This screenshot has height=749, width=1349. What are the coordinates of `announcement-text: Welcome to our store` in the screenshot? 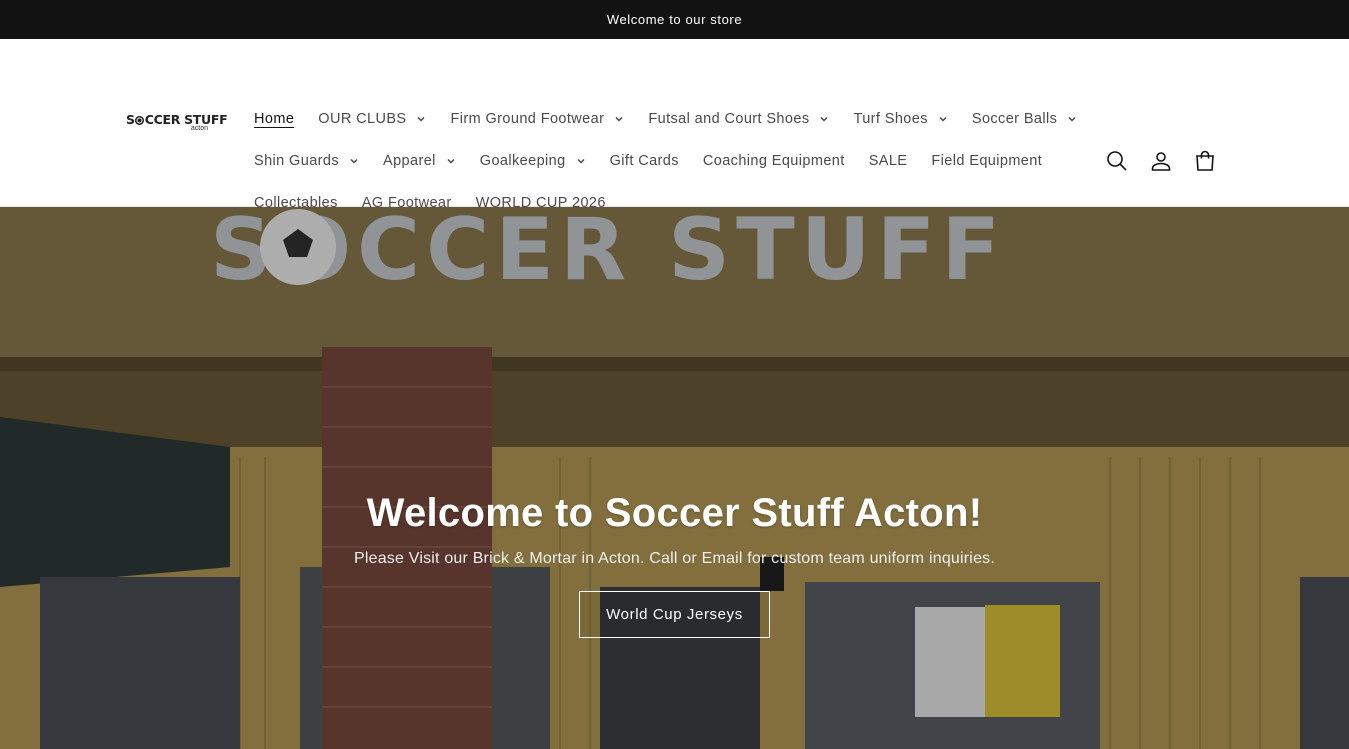 It's located at (674, 19).